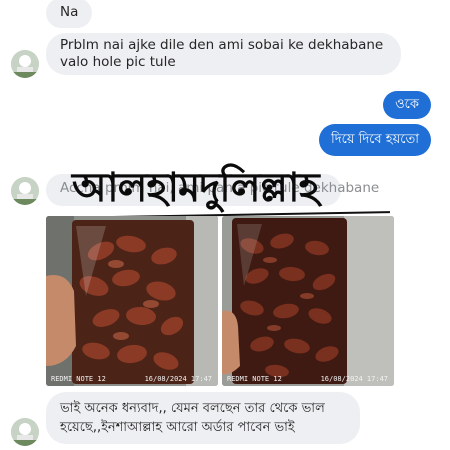 The height and width of the screenshot is (450, 450). I want to click on message-bubble-outgoing: ওকে, so click(407, 105).